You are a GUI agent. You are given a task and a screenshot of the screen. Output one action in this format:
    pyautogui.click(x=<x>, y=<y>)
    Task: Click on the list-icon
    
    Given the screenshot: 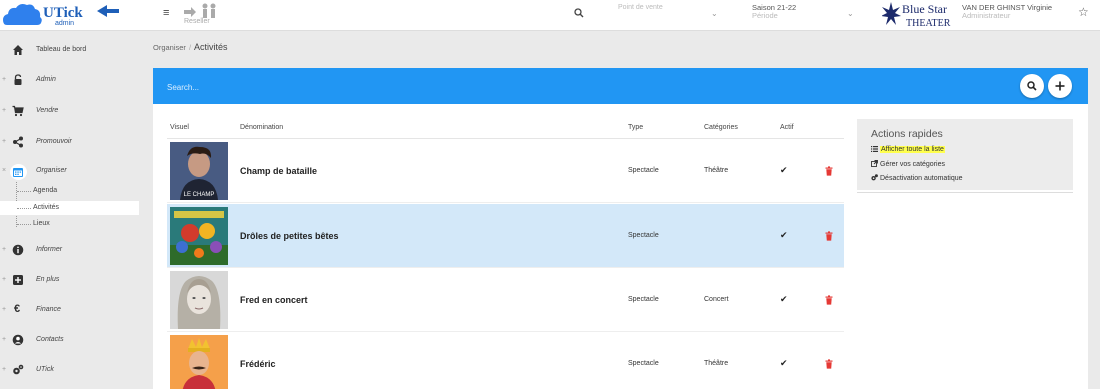 What is the action you would take?
    pyautogui.click(x=874, y=149)
    